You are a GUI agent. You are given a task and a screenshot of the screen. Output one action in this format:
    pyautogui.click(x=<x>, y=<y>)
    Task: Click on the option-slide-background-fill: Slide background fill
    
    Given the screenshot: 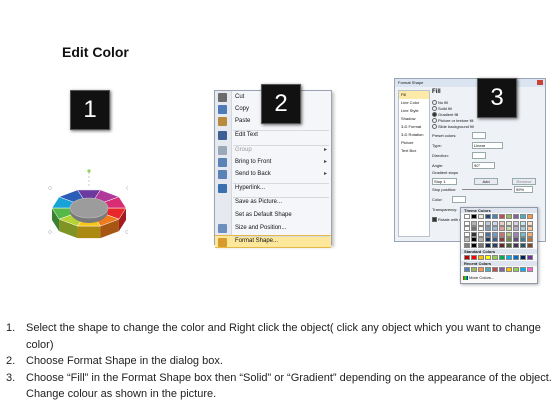 What is the action you would take?
    pyautogui.click(x=453, y=127)
    